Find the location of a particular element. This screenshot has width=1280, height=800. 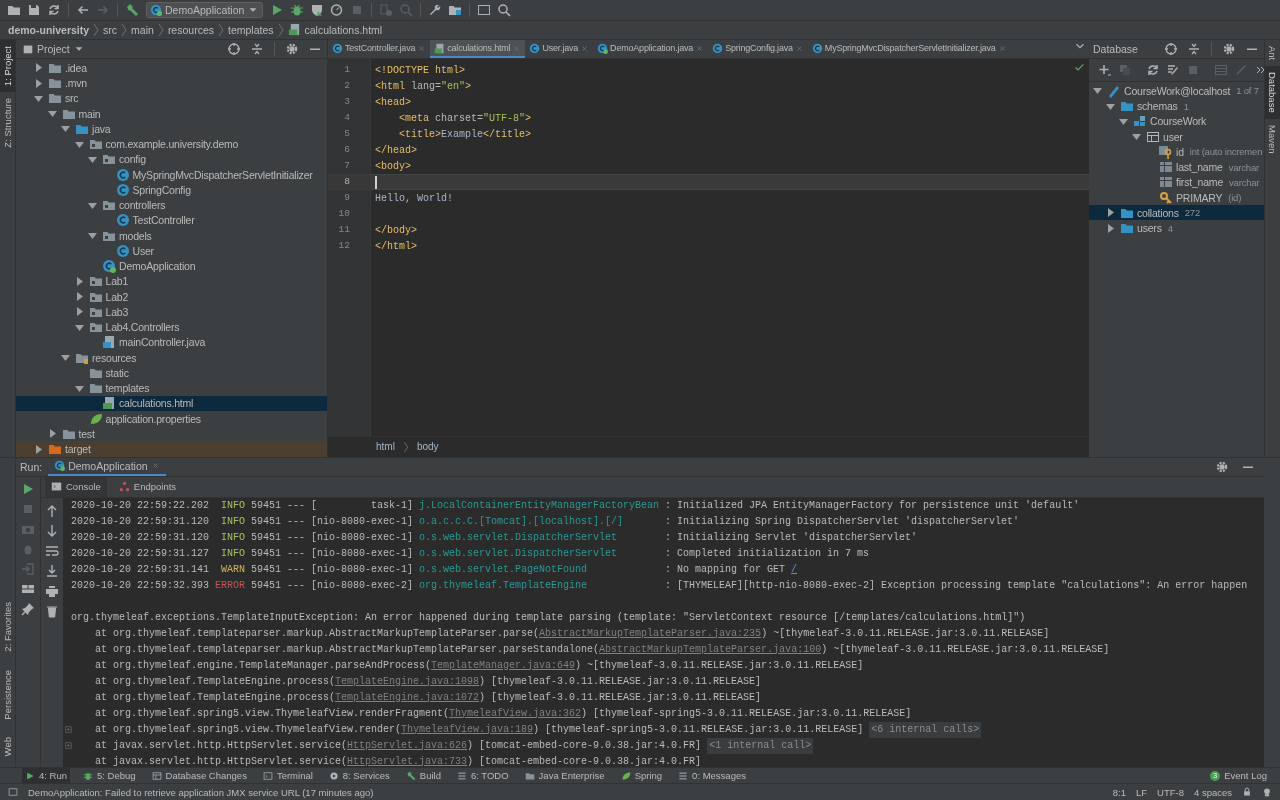

editor-tab: SpringConfig.java is located at coordinates (758, 49).